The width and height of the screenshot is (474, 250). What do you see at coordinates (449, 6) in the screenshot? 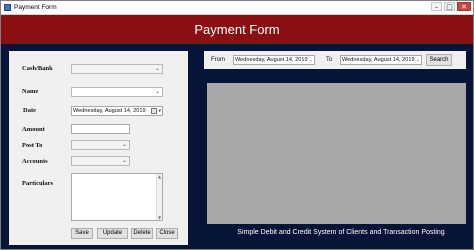
I see `maximize-button: □` at bounding box center [449, 6].